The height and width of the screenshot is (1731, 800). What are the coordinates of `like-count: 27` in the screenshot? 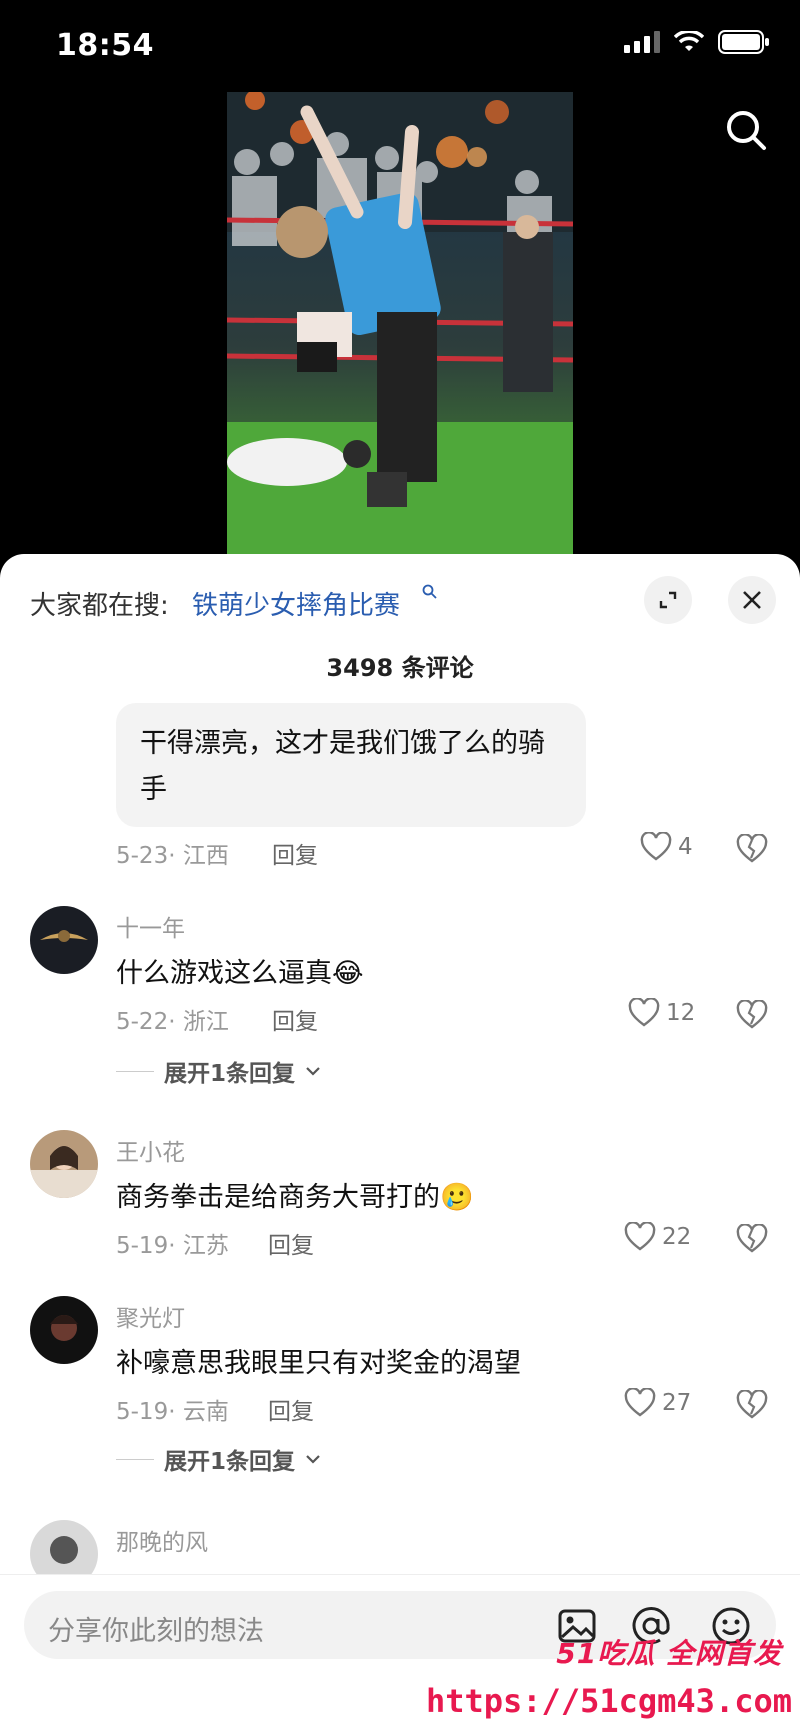 It's located at (677, 1403).